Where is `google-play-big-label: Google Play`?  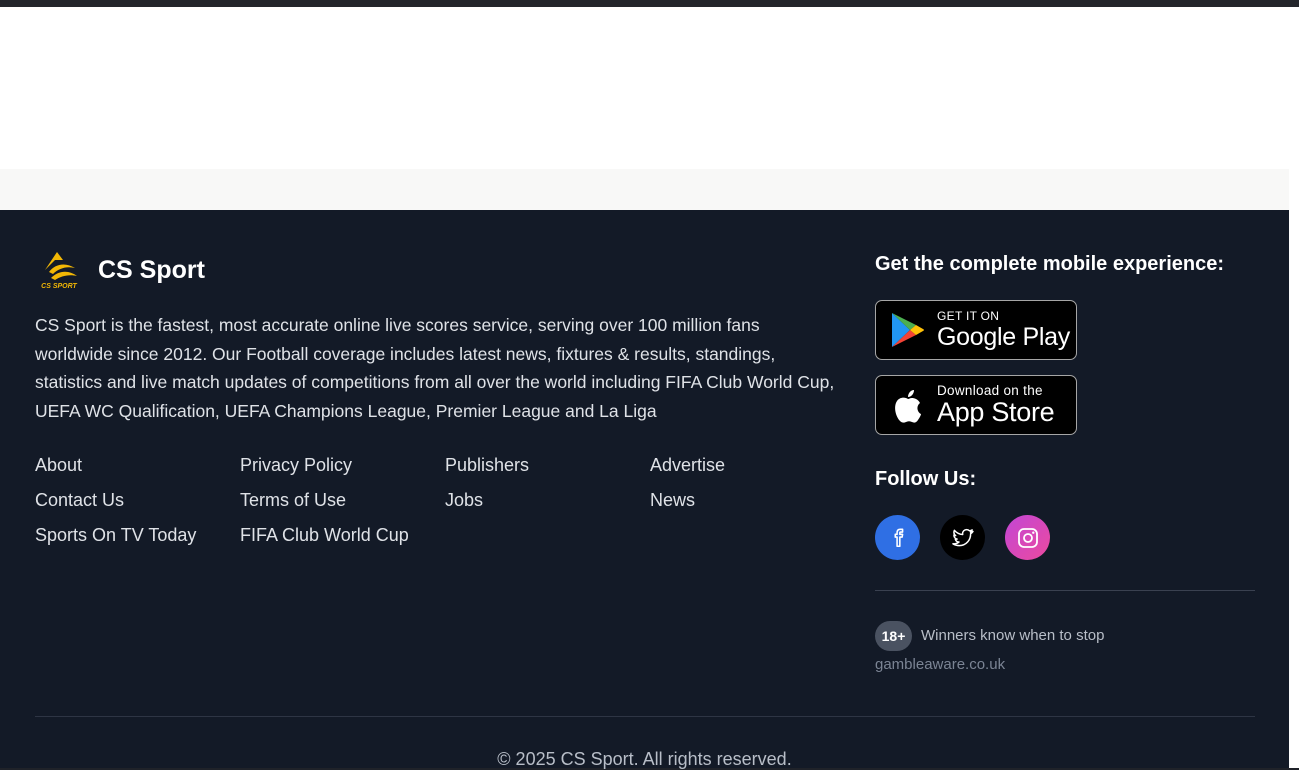 google-play-big-label: Google Play is located at coordinates (1003, 337).